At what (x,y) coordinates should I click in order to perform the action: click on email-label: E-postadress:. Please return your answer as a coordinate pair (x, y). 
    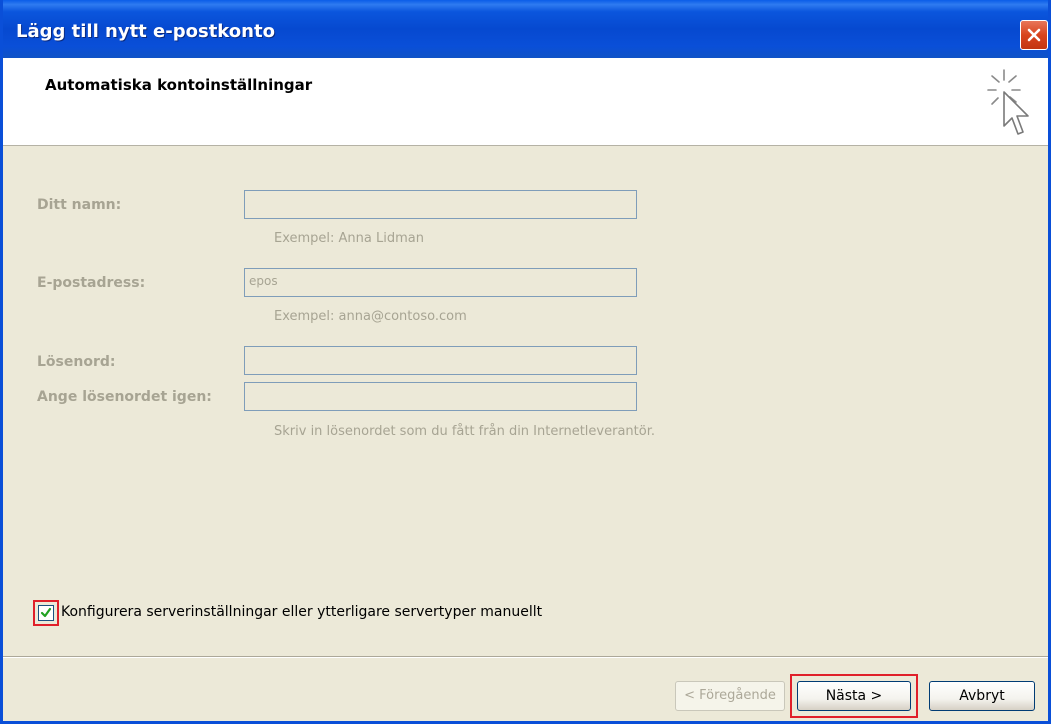
    Looking at the image, I should click on (91, 283).